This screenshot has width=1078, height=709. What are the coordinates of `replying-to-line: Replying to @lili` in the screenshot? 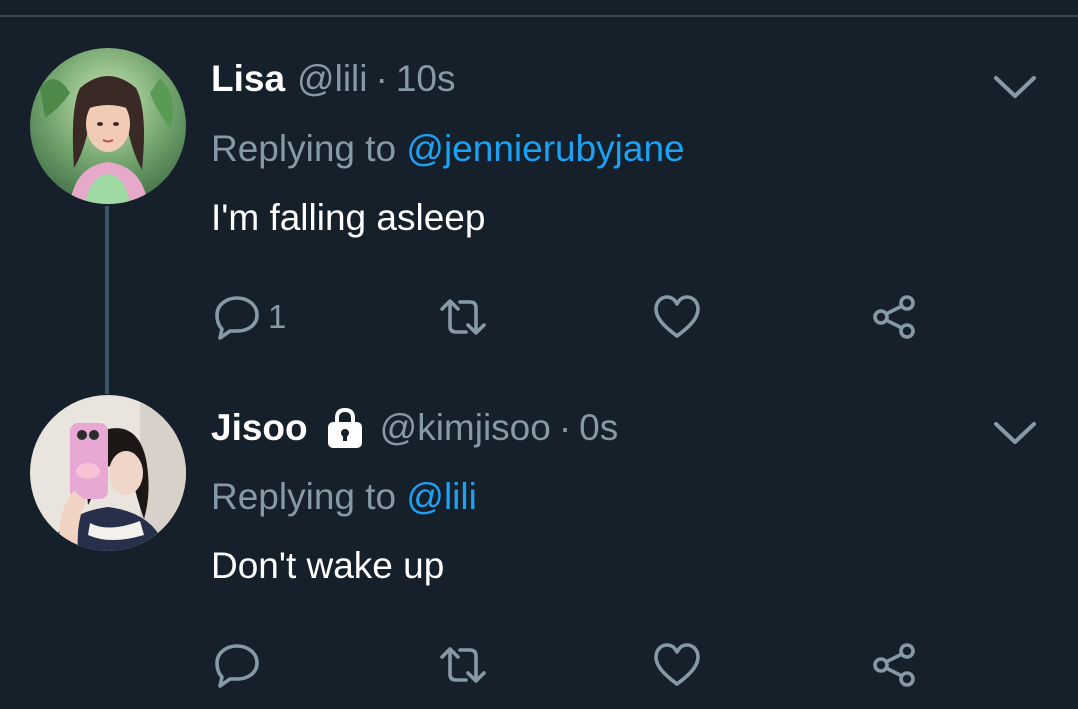 It's located at (344, 497).